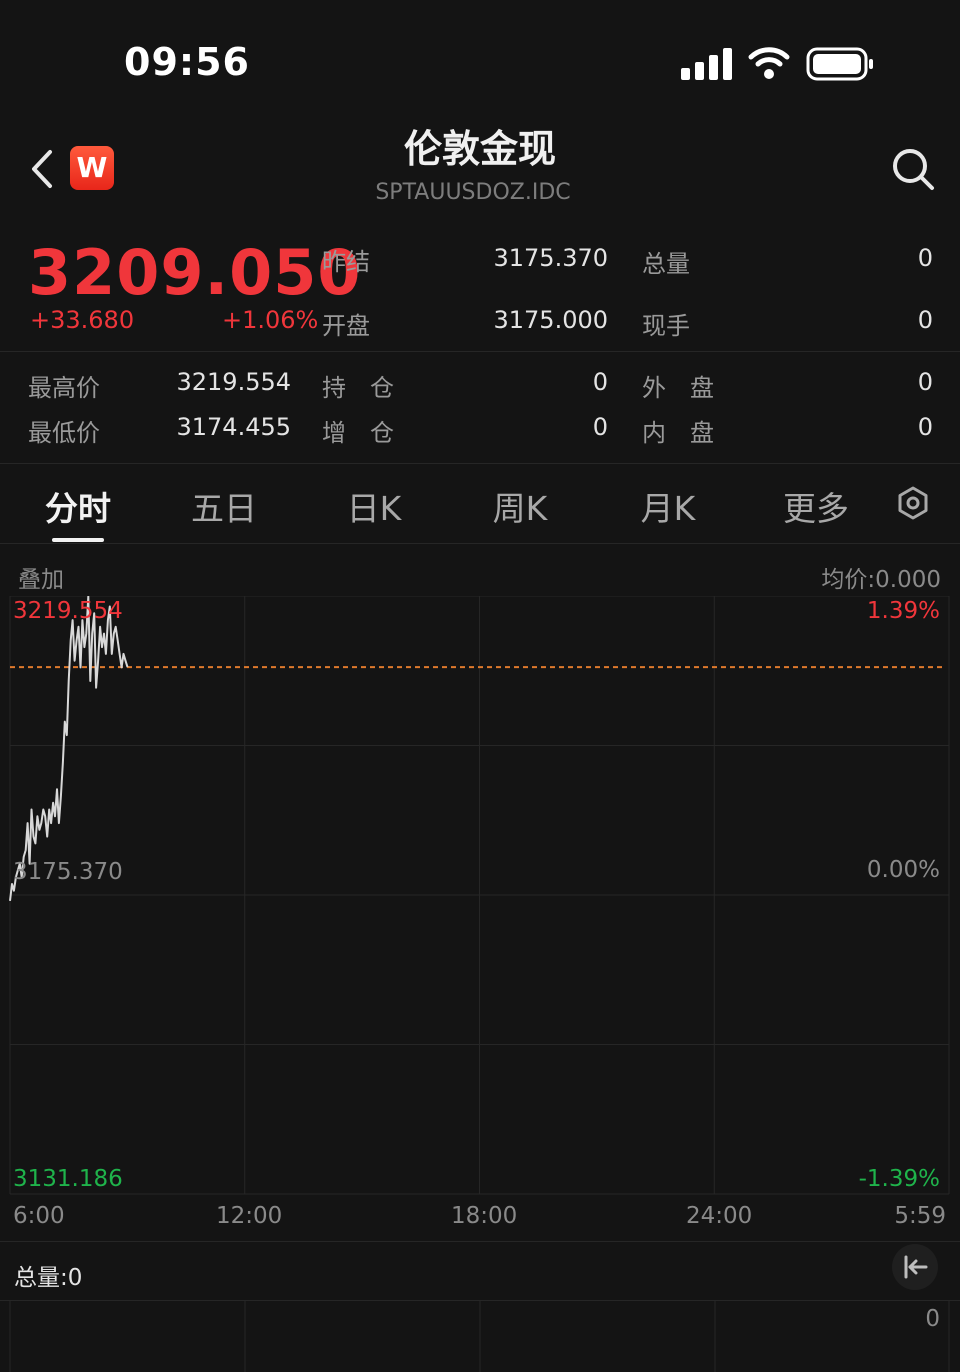  Describe the element at coordinates (68, 611) in the screenshot. I see `y-axis-high-label: 3219.554` at that location.